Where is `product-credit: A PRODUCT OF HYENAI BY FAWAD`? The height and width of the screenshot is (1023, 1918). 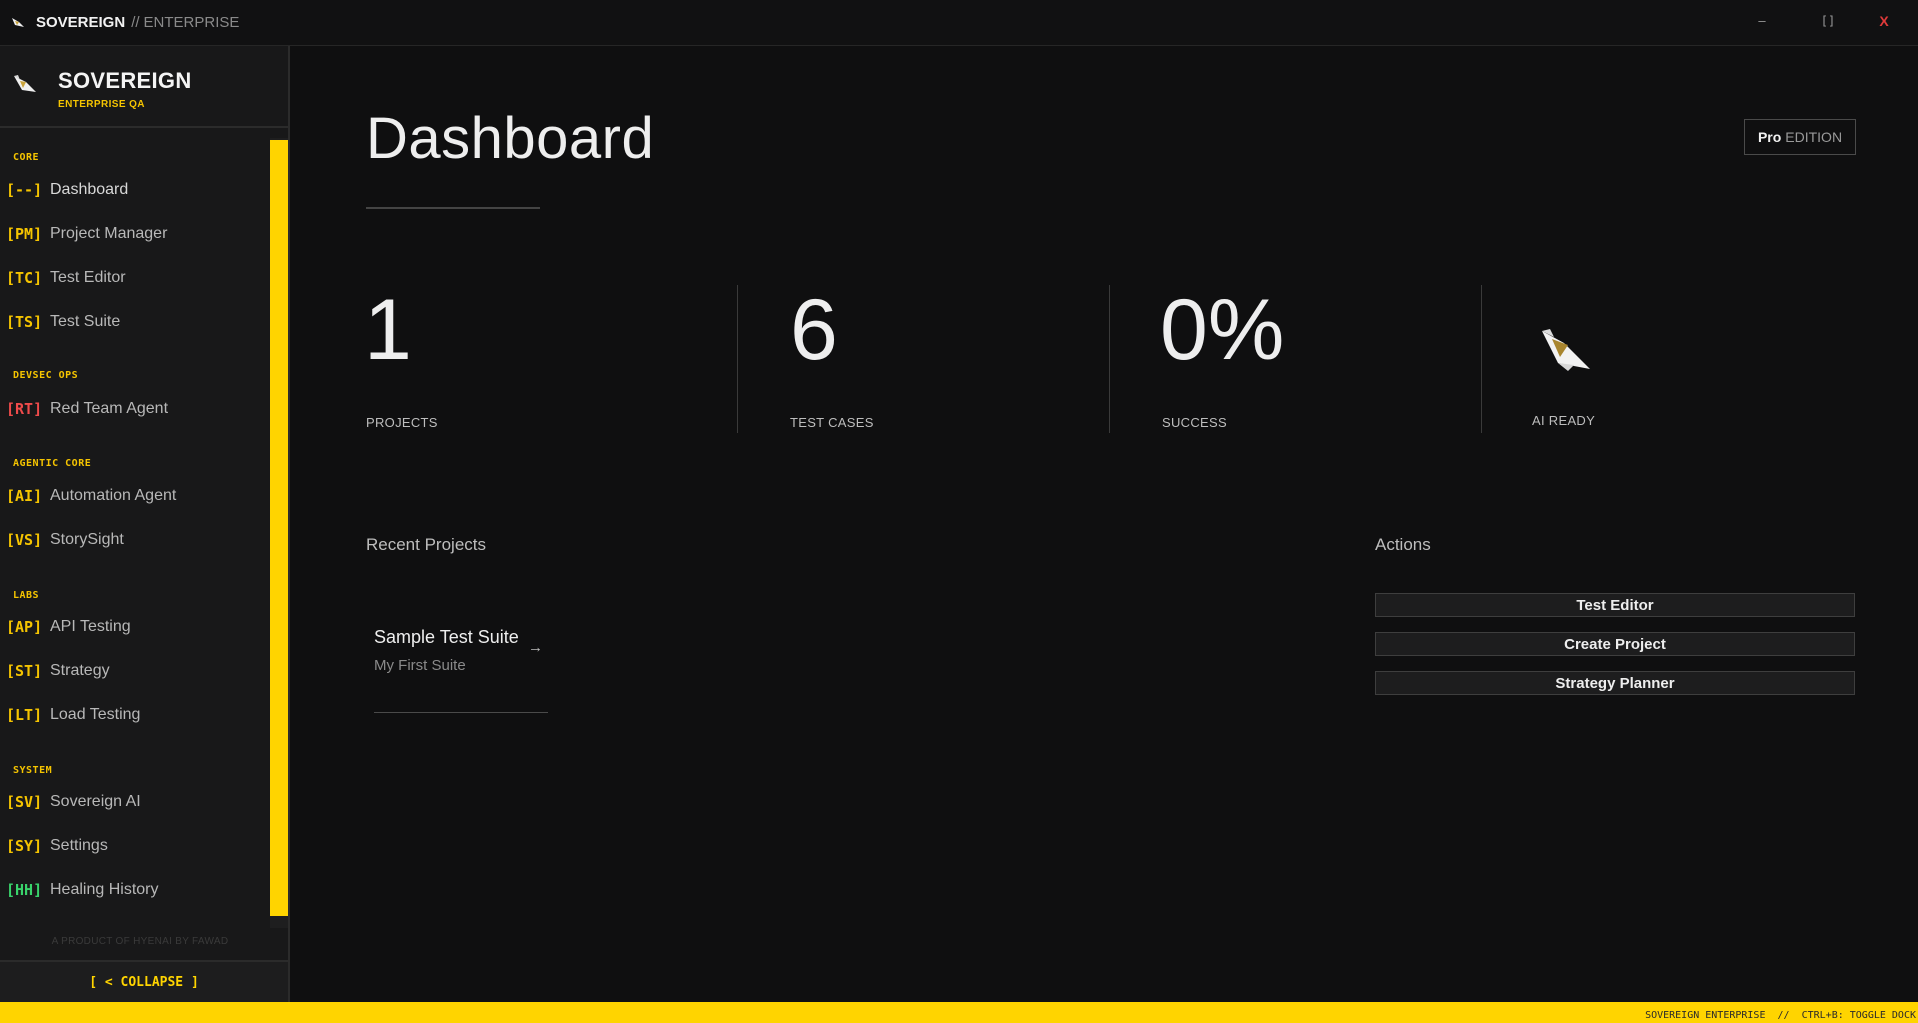 product-credit: A PRODUCT OF HYENAI BY FAWAD is located at coordinates (140, 941).